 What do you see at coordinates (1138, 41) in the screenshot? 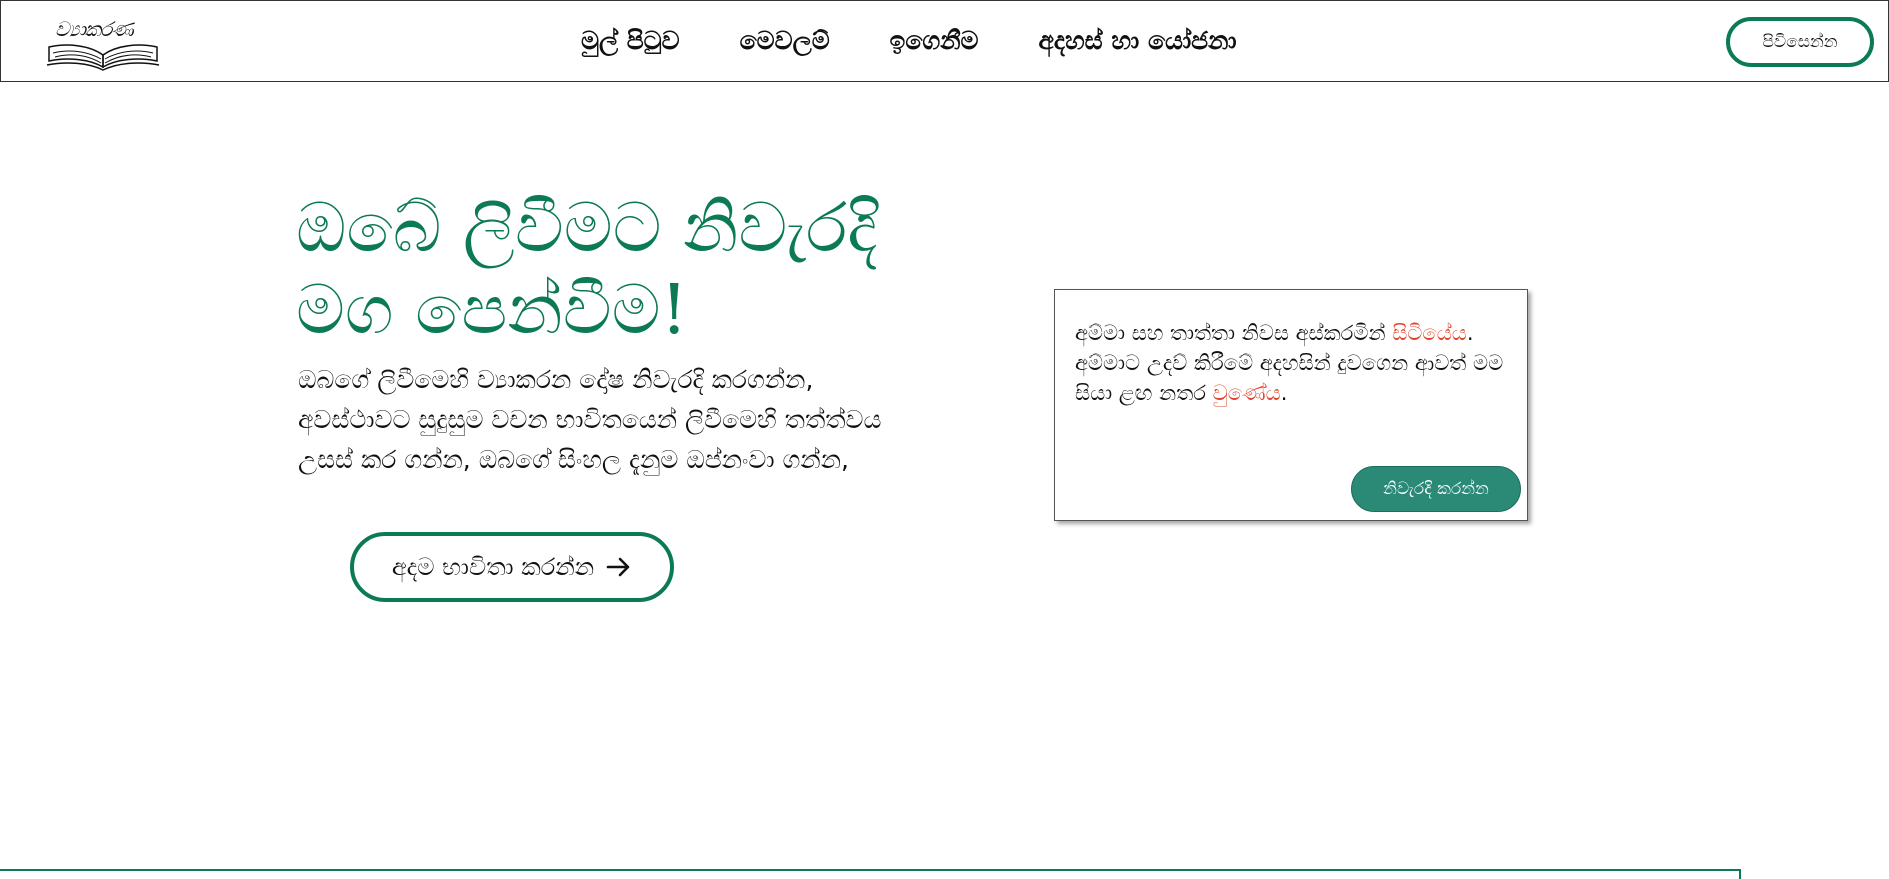
I see `nav-feedback: අදහස් හා යෝජනා` at bounding box center [1138, 41].